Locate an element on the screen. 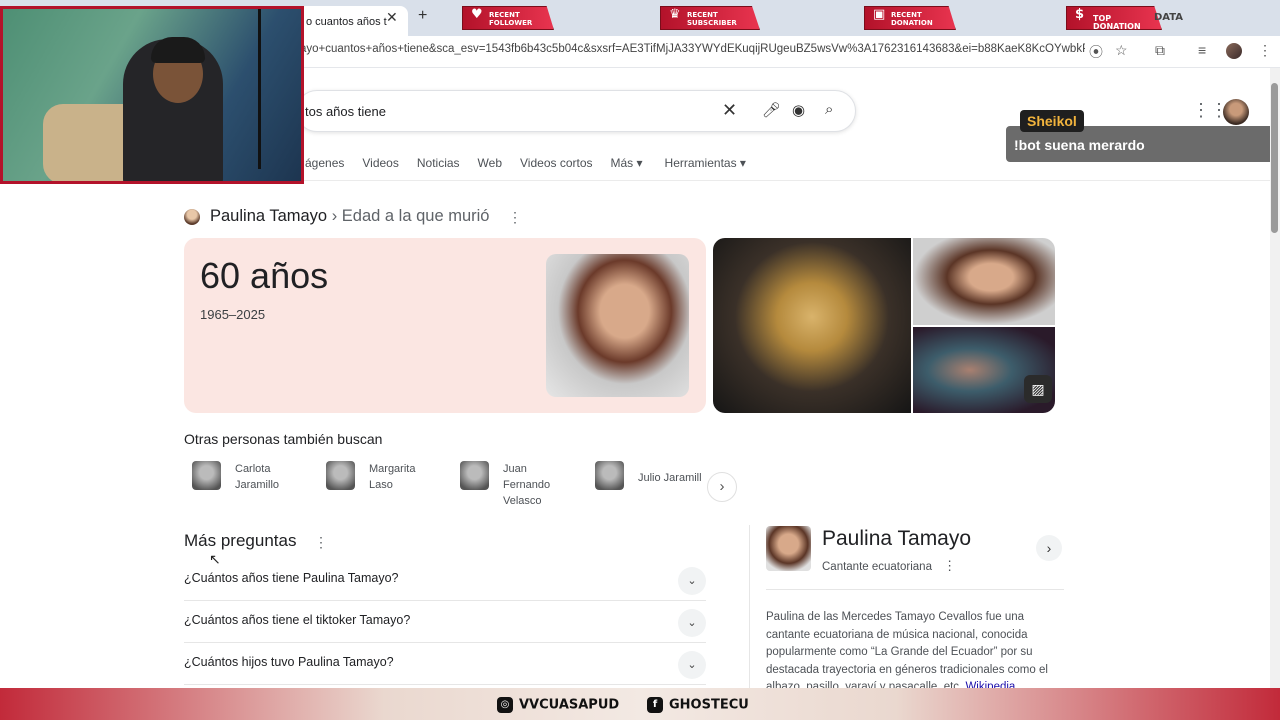 This screenshot has width=1280, height=720. question-text: ¿Cuántos hijos tuvo Paulina Tamayo? is located at coordinates (289, 662).